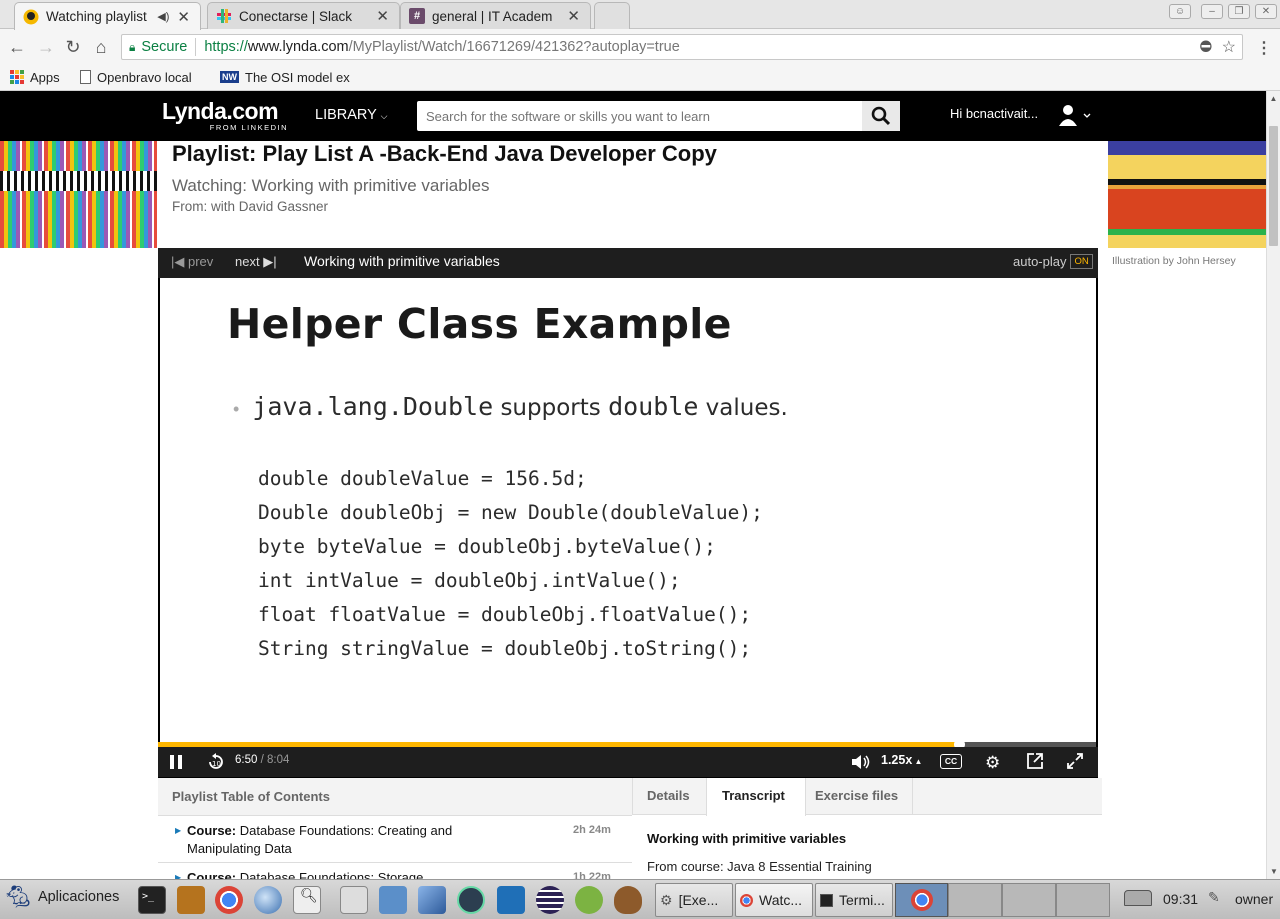 Image resolution: width=1280 pixels, height=919 pixels. I want to click on transcript-heading: Working with primitive variables, so click(747, 838).